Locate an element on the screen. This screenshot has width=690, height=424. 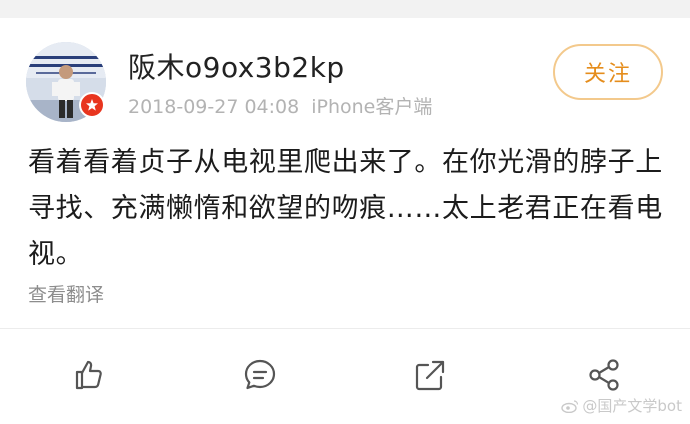
translate-link: 查看翻译 is located at coordinates (66, 293).